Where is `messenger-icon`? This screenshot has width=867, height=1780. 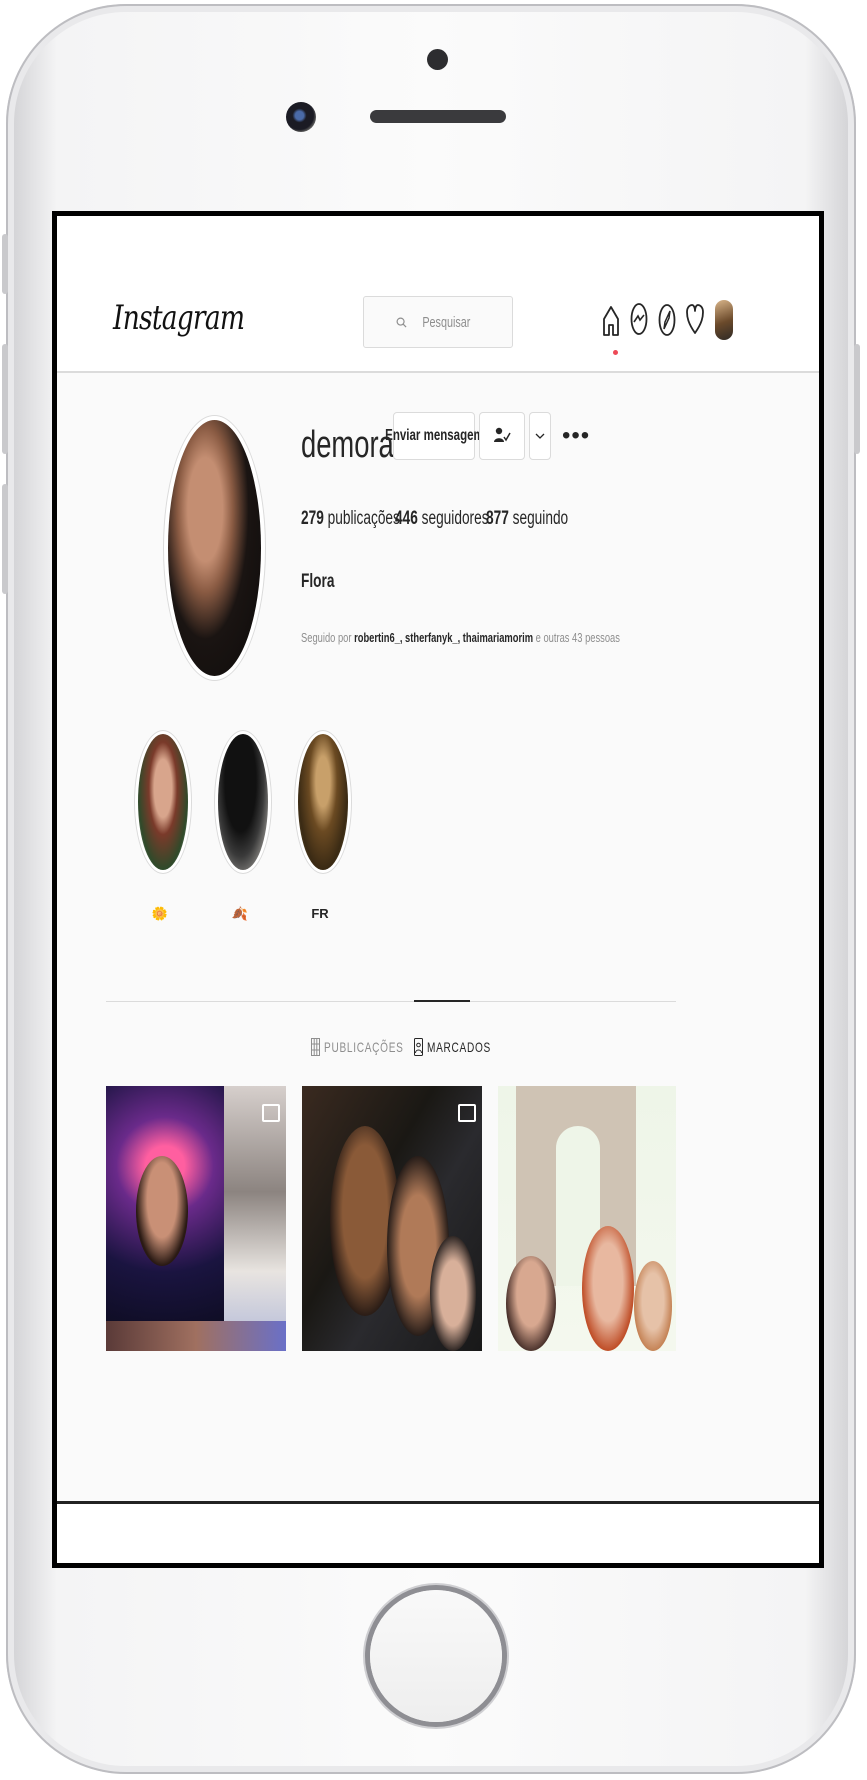
messenger-icon is located at coordinates (639, 320).